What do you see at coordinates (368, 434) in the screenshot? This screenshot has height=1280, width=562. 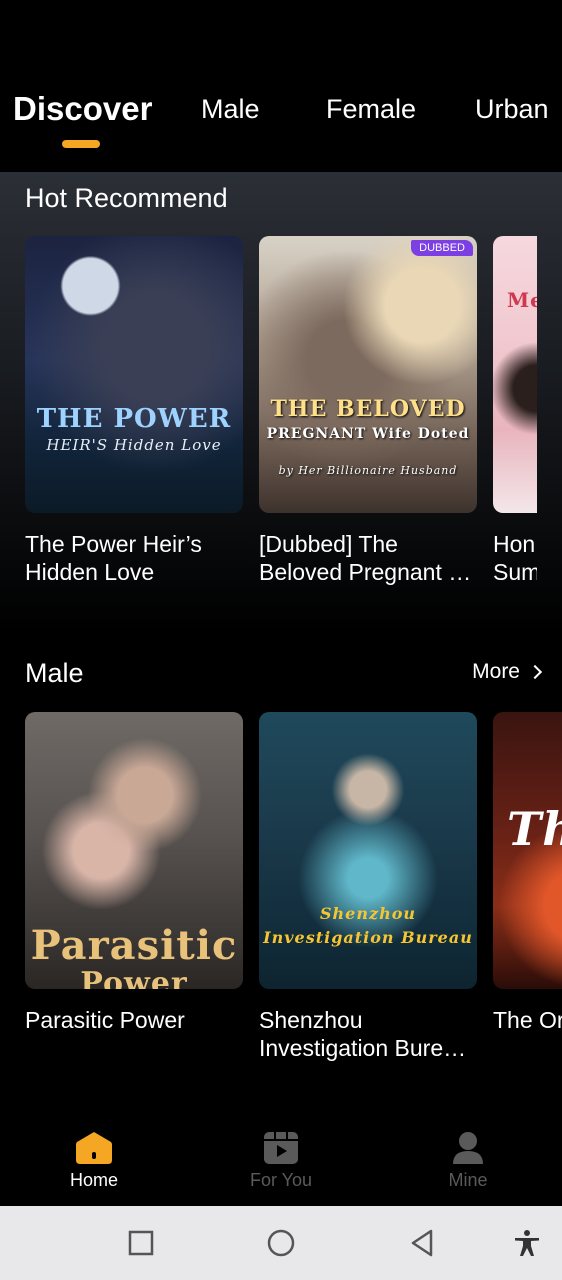 I see `poster-subtitle-art: PREGNANT Wife Doted` at bounding box center [368, 434].